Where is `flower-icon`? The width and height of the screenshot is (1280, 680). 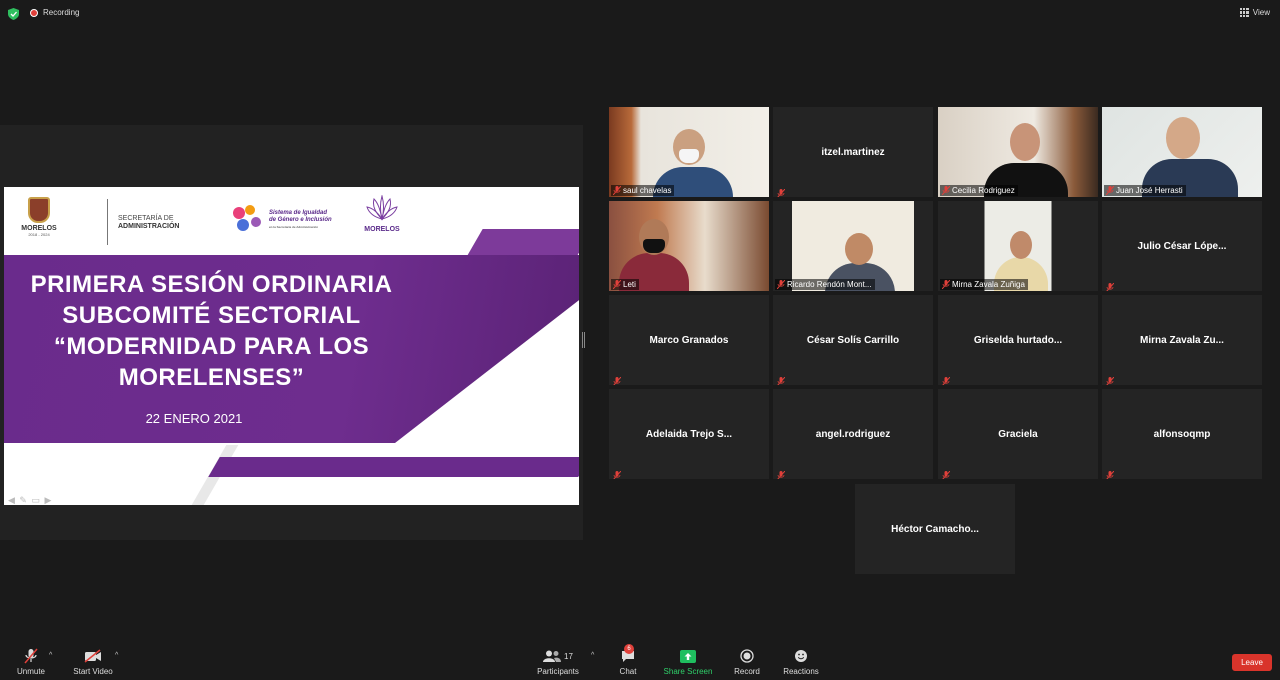
flower-icon is located at coordinates (382, 207).